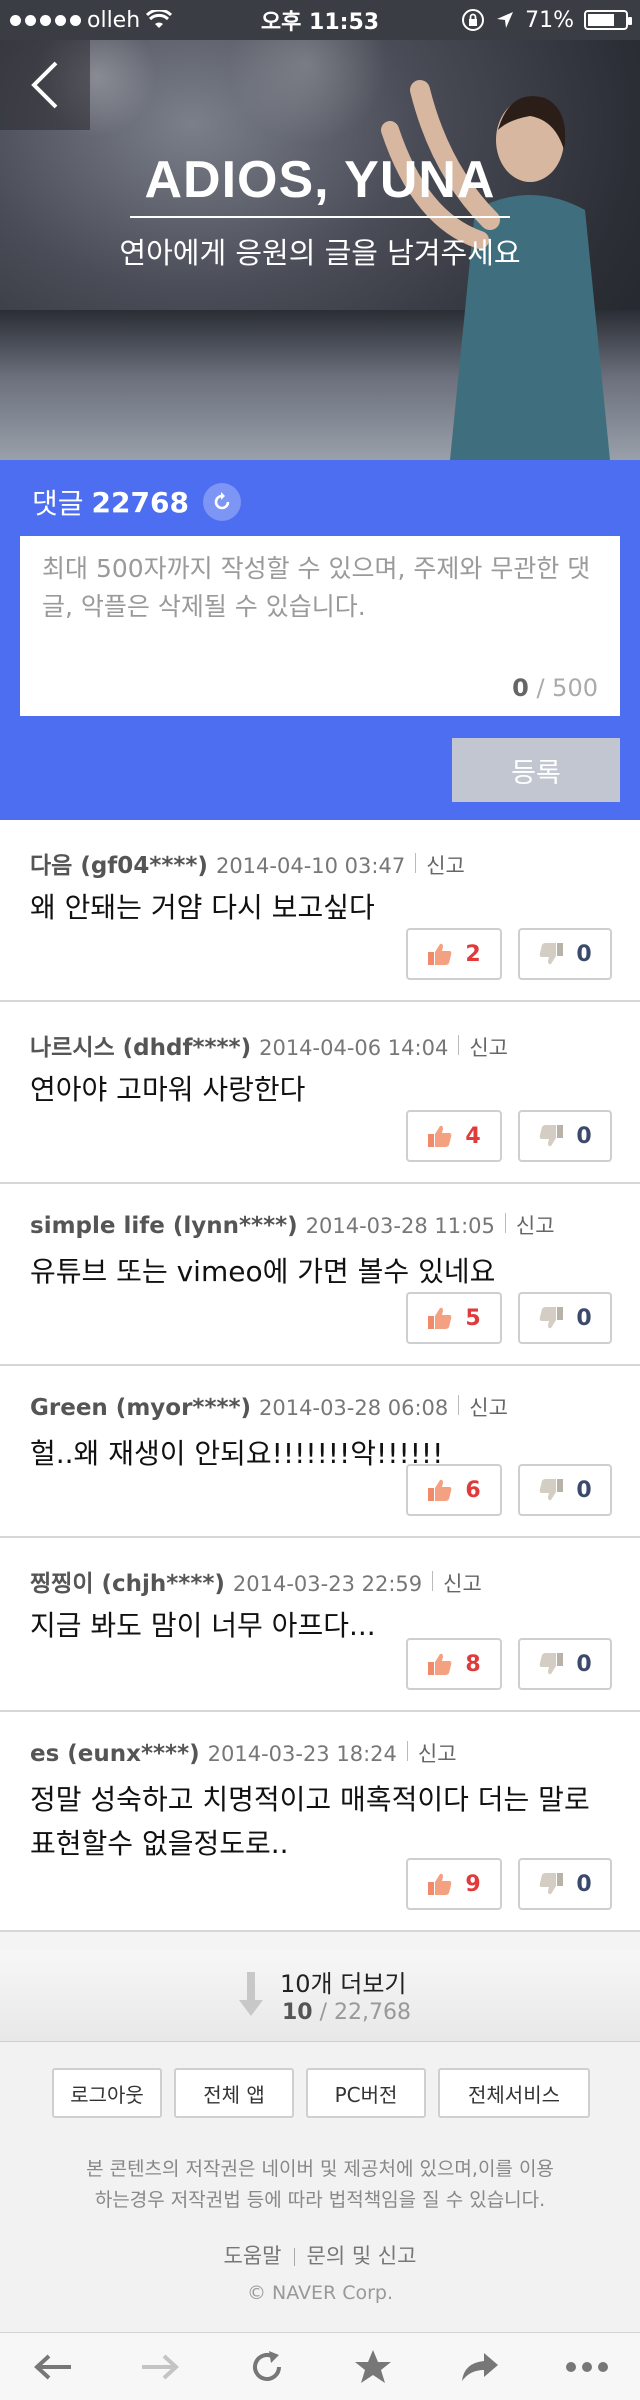 The height and width of the screenshot is (2400, 640). I want to click on battery-icon, so click(608, 20).